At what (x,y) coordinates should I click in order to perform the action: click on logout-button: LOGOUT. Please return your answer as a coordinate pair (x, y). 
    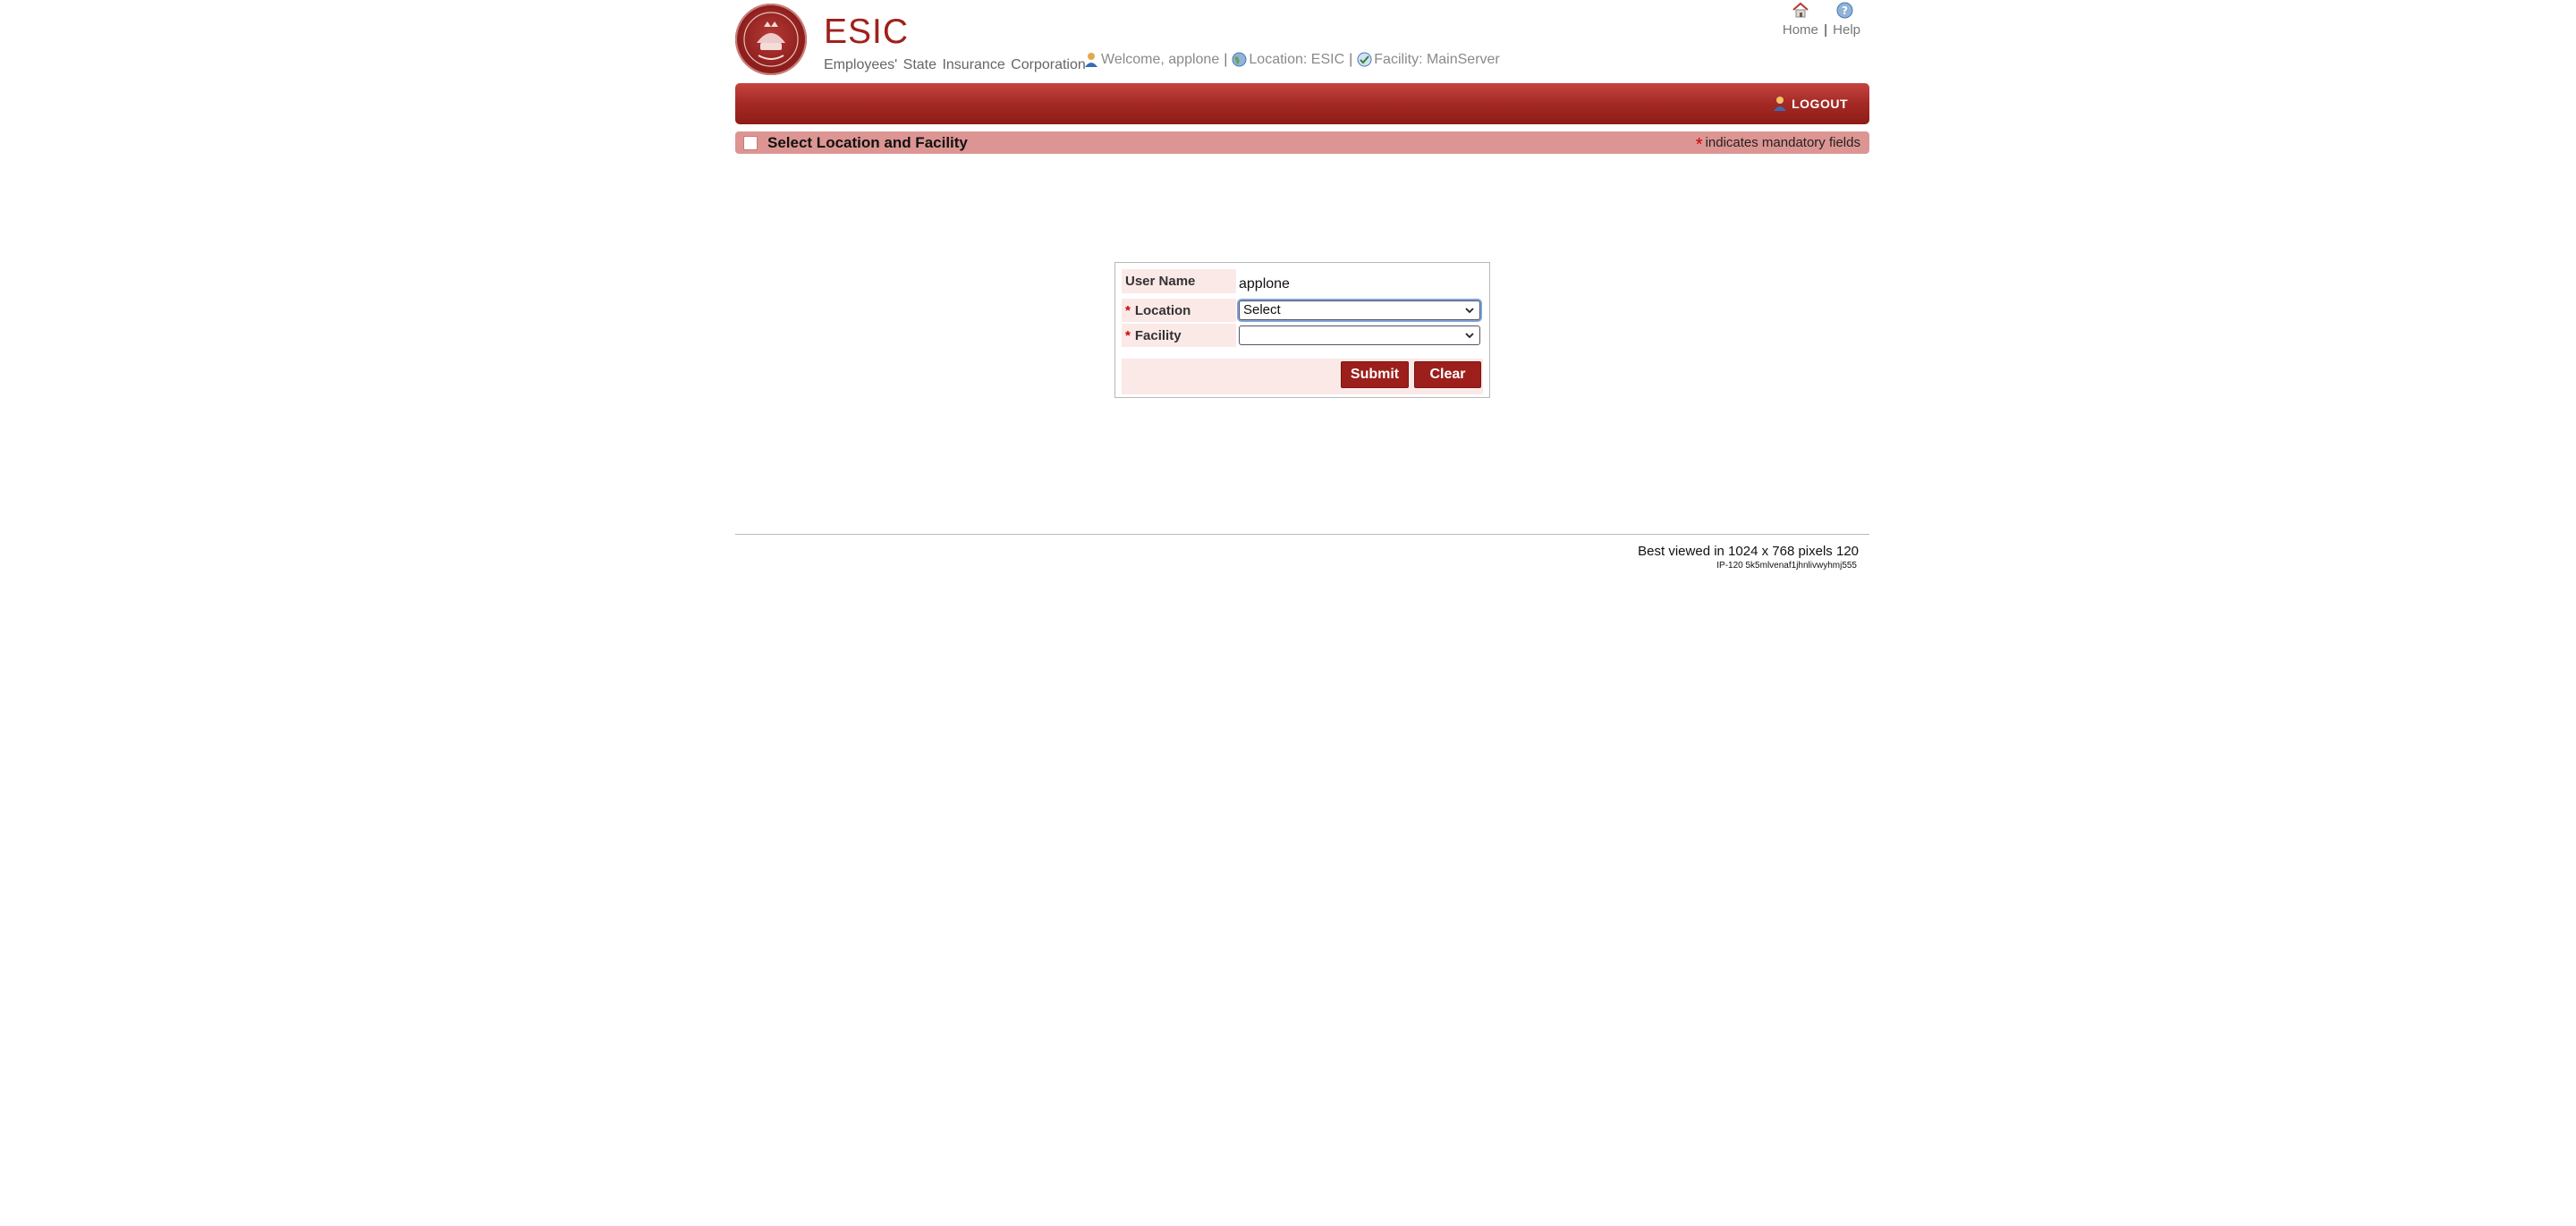
    Looking at the image, I should click on (1811, 104).